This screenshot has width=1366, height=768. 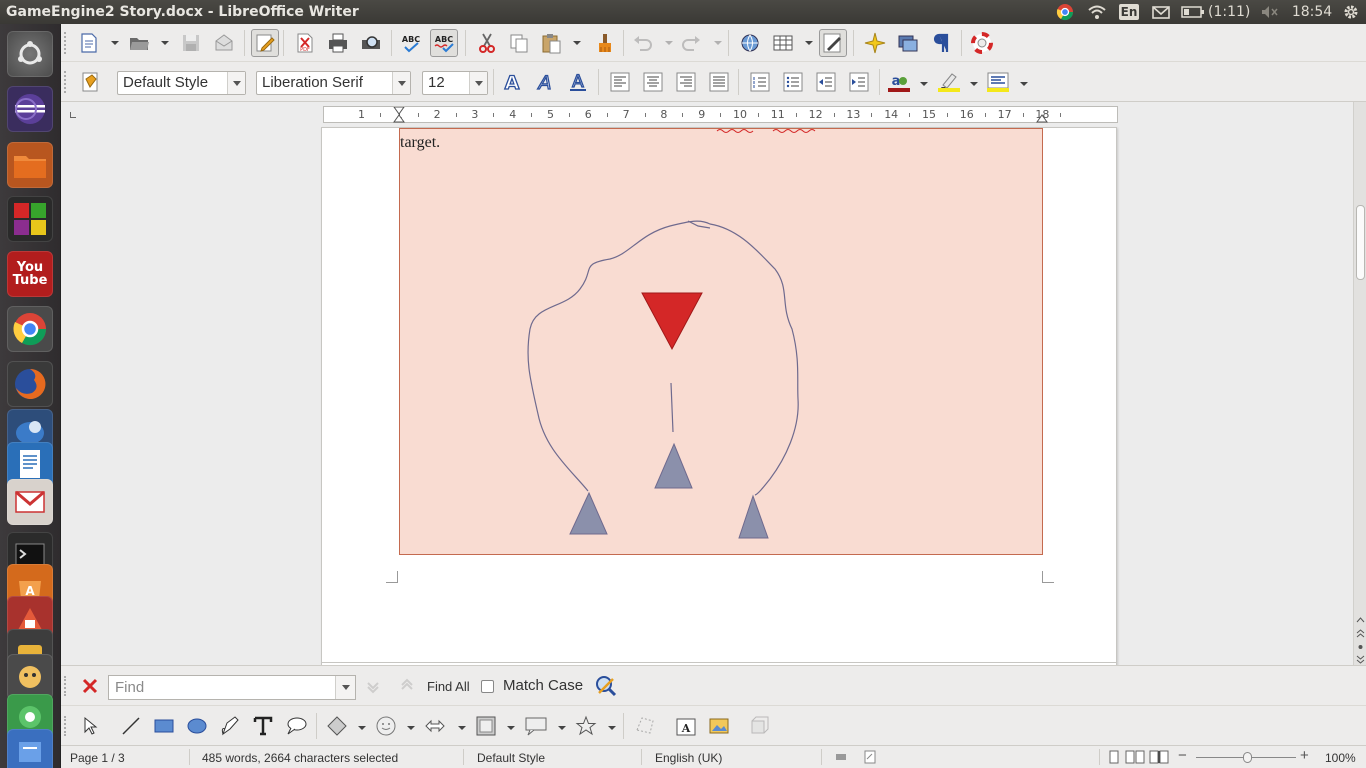 What do you see at coordinates (643, 43) in the screenshot?
I see `undo-button` at bounding box center [643, 43].